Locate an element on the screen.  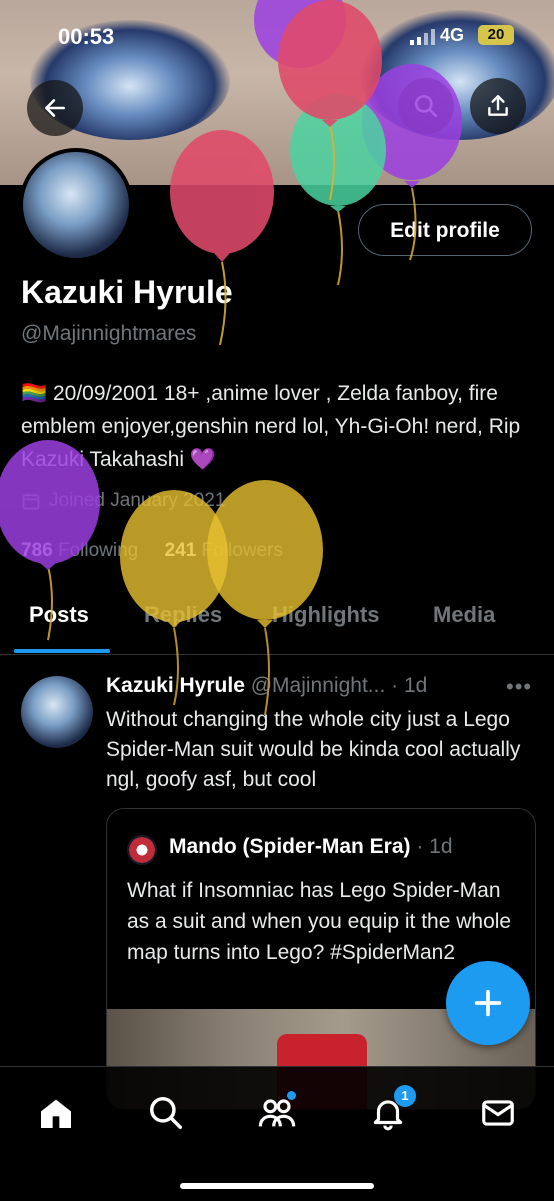
back-button is located at coordinates (55, 108).